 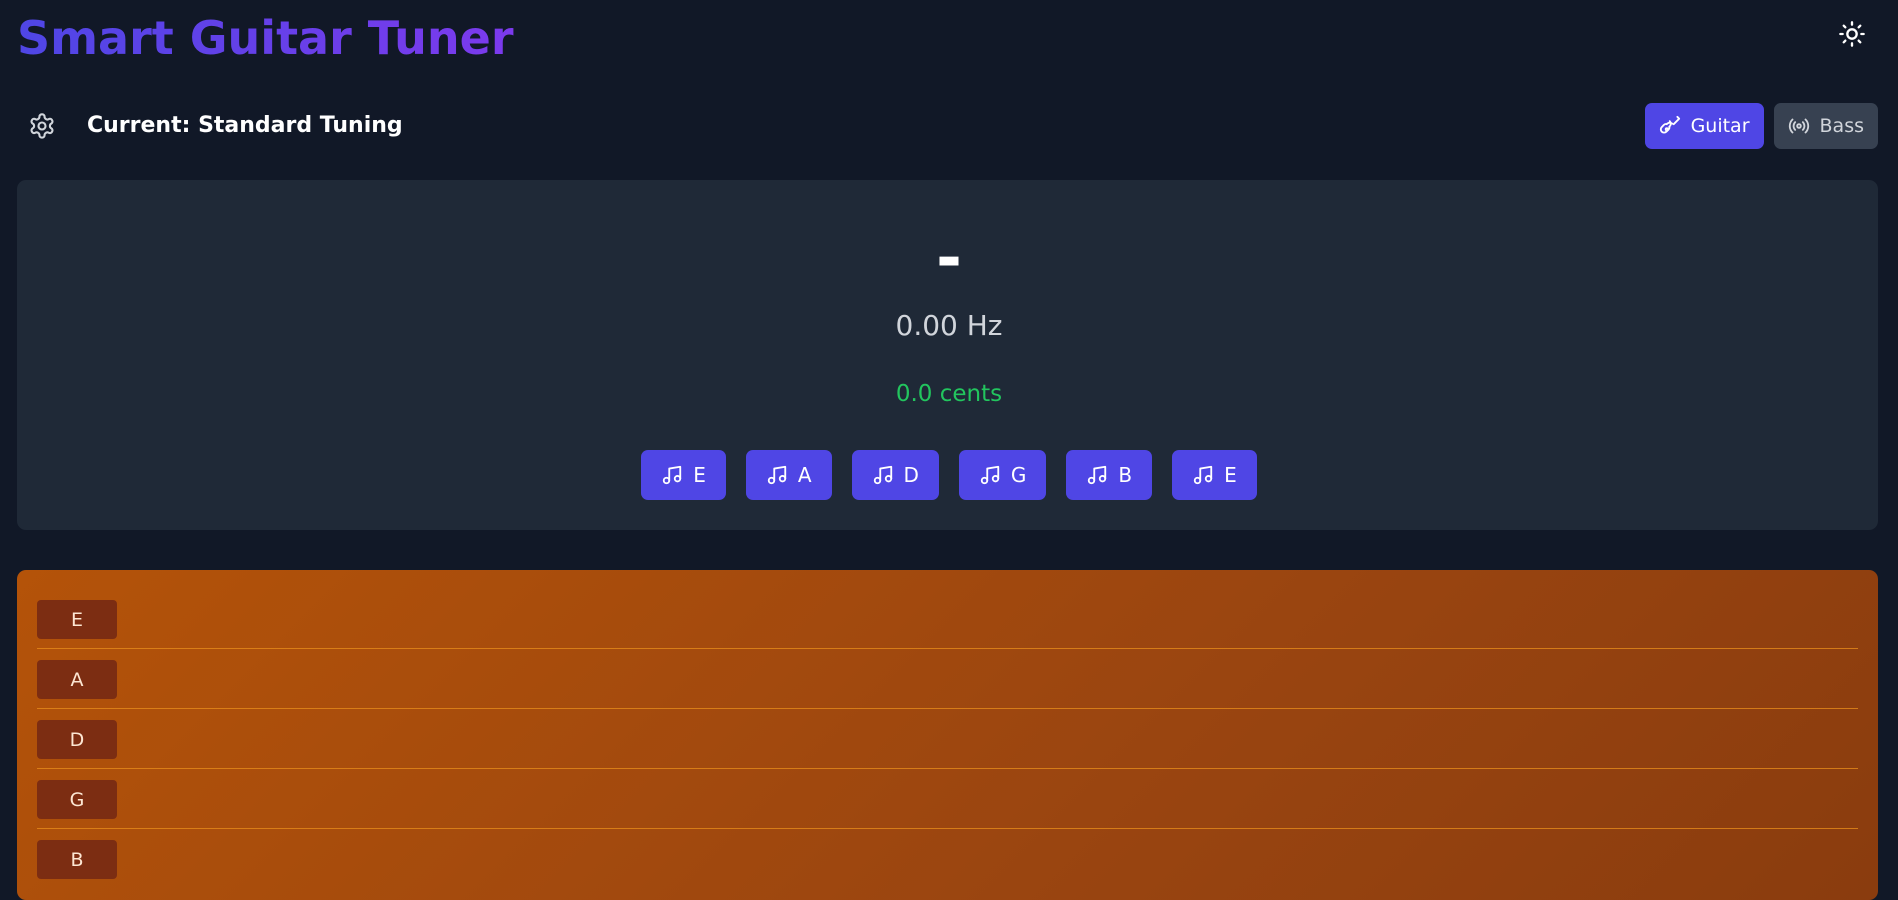 What do you see at coordinates (1720, 126) in the screenshot?
I see `guitar-button-label: Guitar` at bounding box center [1720, 126].